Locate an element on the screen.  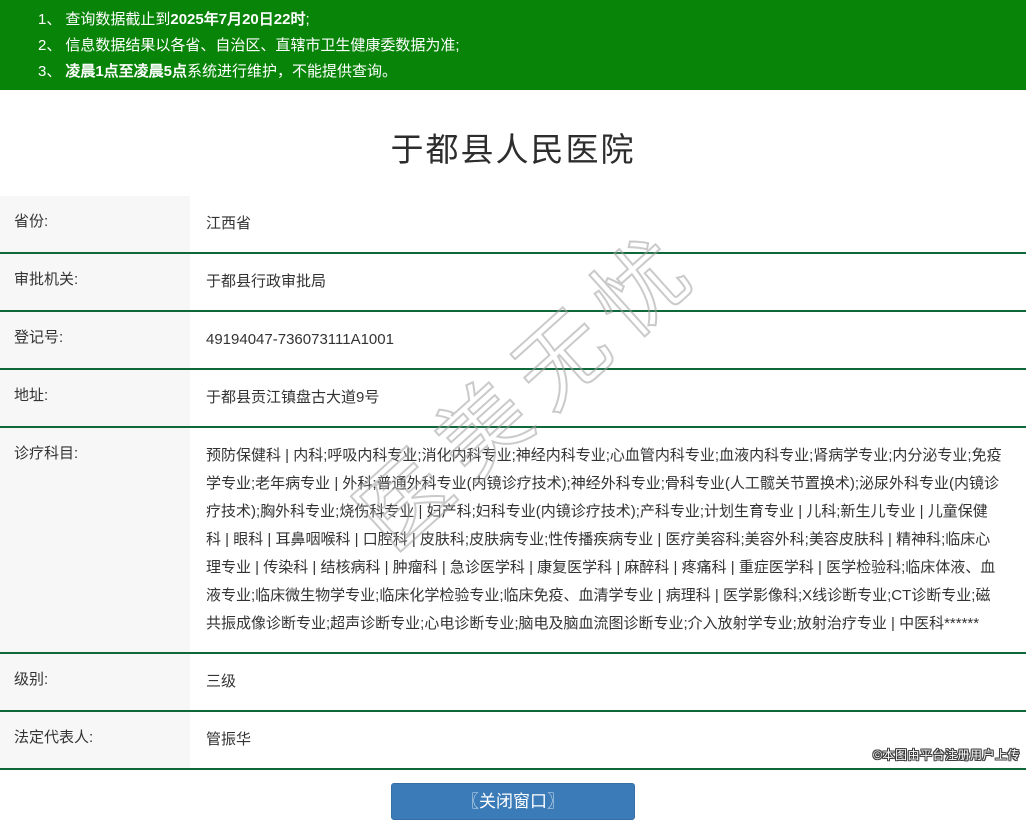
notice-line-2-text: 信息数据结果以各省、自治区、直辖市卫生健康委数据为准; is located at coordinates (262, 45).